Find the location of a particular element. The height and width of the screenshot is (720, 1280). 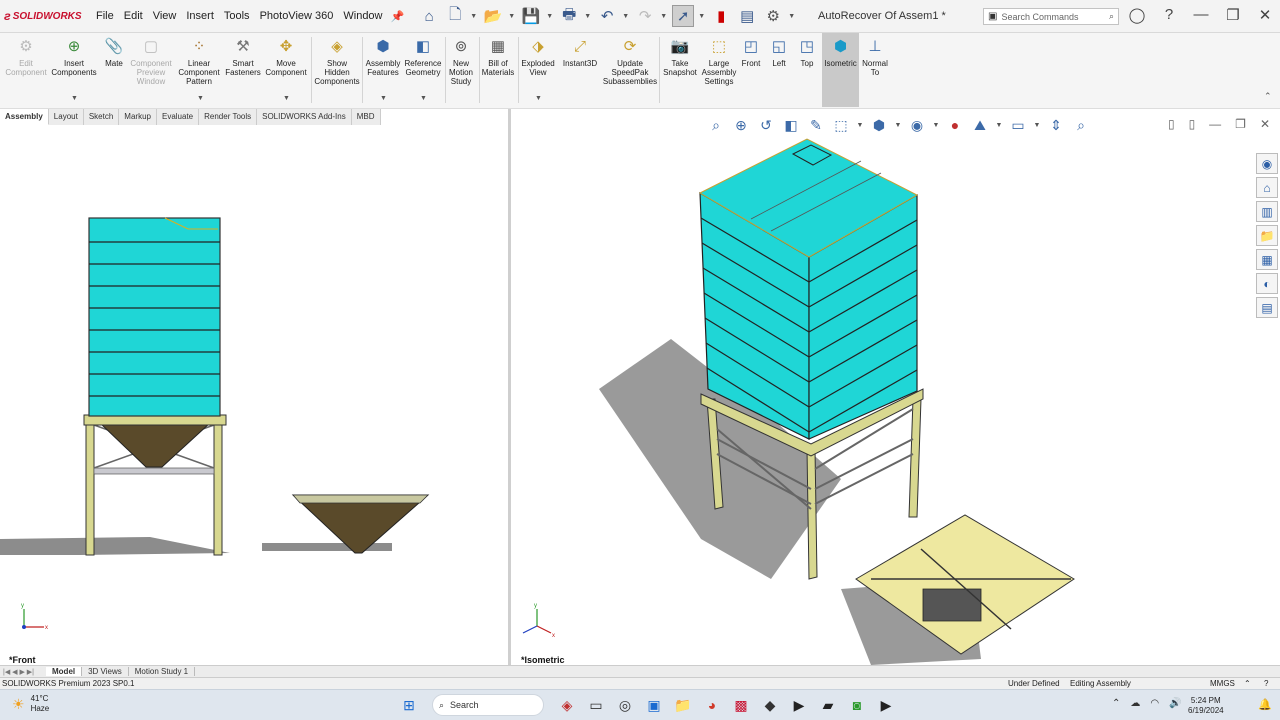

epic-games-icon: ▰ is located at coordinates (828, 705).